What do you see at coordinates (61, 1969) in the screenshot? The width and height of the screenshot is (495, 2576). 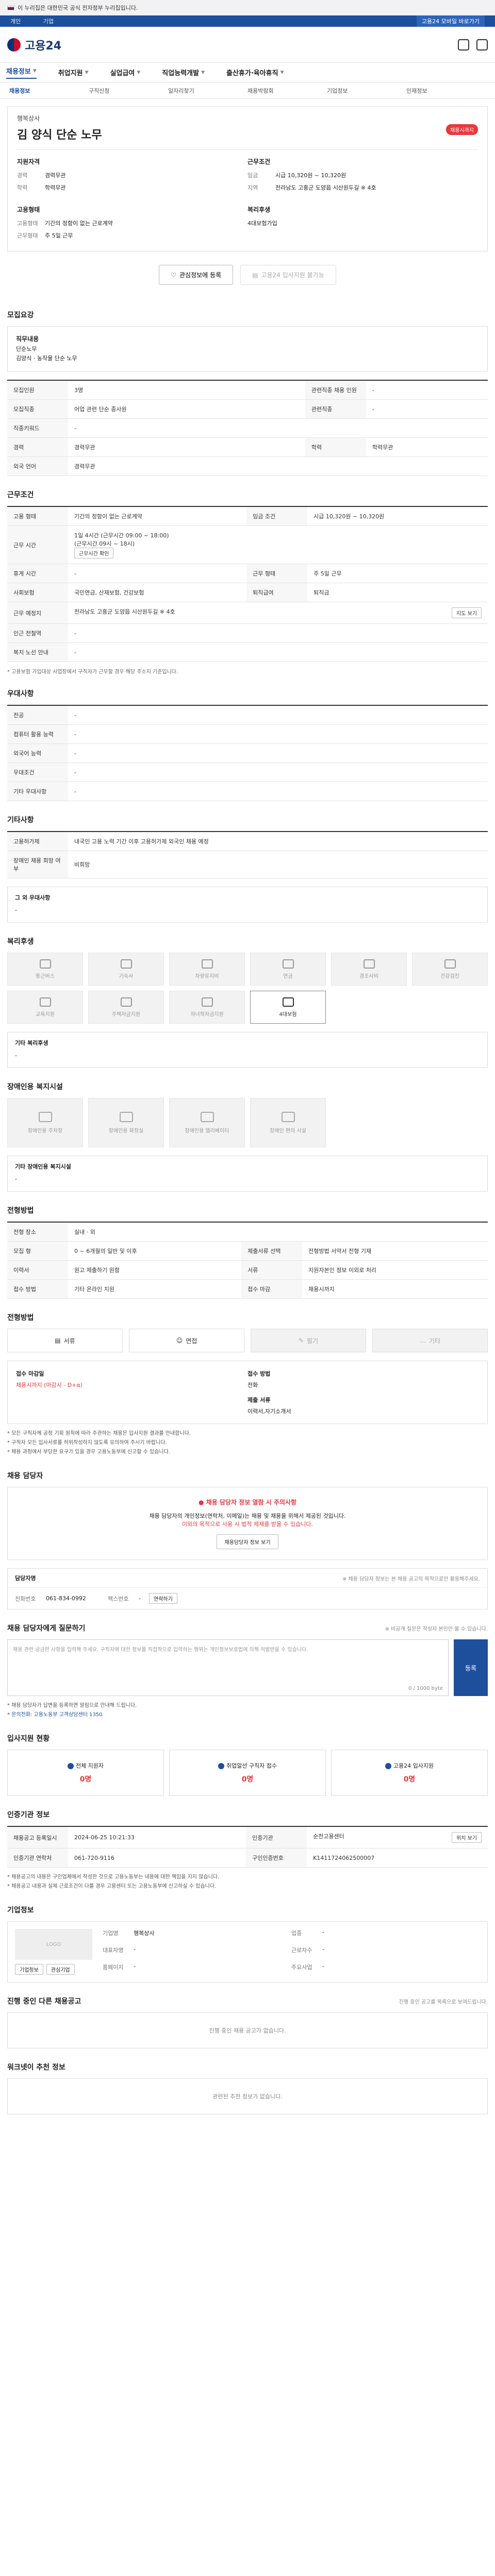 I see `interest-company-button: 관심기업` at bounding box center [61, 1969].